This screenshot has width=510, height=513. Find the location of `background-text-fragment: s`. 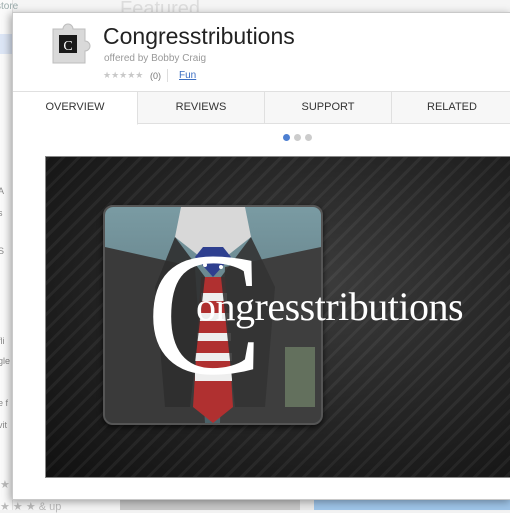

background-text-fragment: s is located at coordinates (1, 213).